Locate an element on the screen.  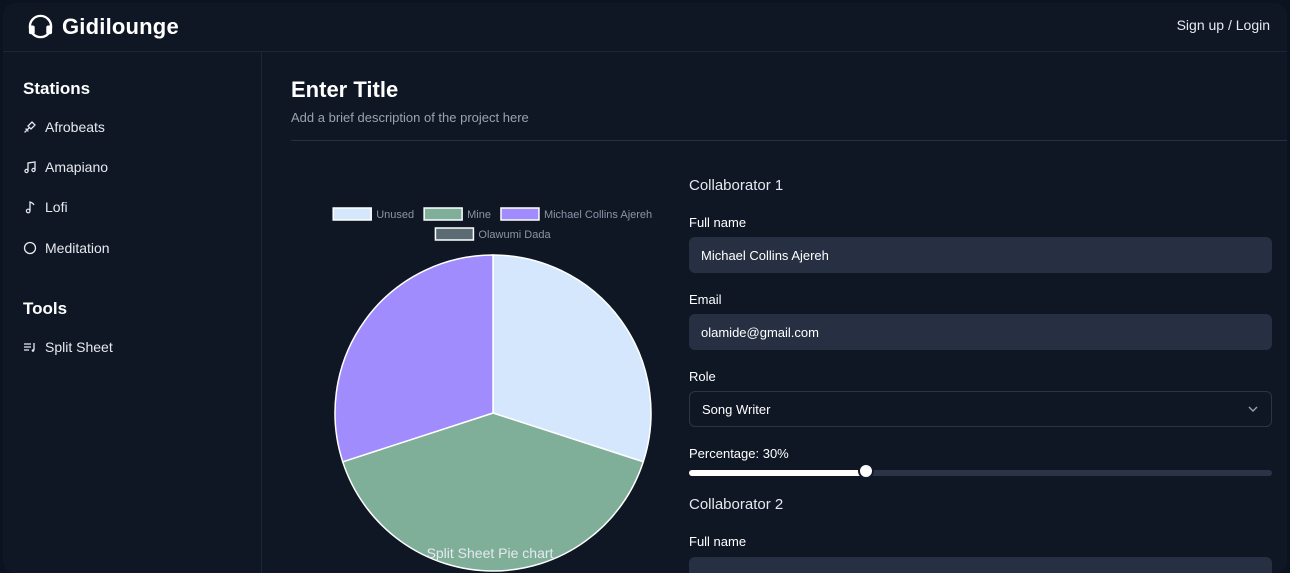
circle-icon is located at coordinates (30, 248).